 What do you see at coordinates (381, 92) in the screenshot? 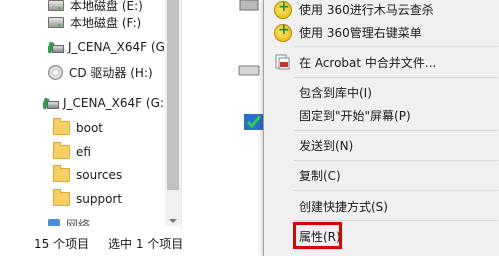
I see `menu-item-include-in-library: 包含到库中(I)` at bounding box center [381, 92].